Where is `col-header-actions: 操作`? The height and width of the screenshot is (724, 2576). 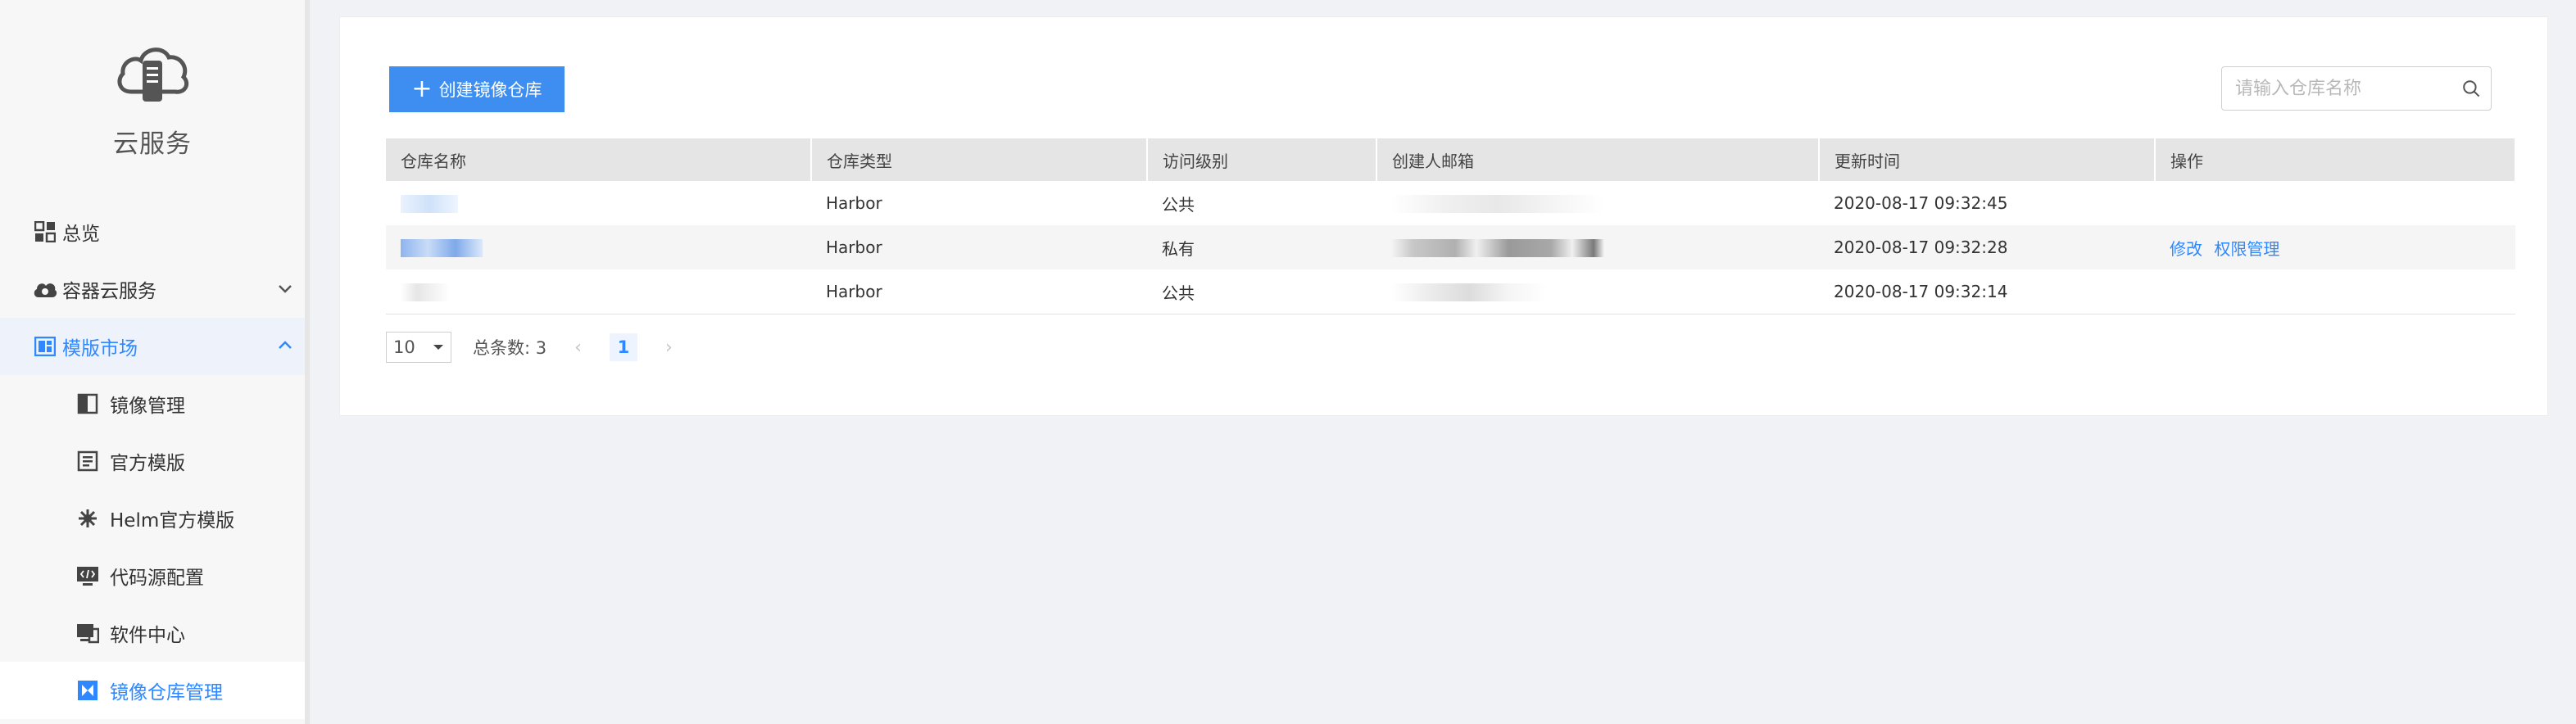
col-header-actions: 操作 is located at coordinates (2335, 159).